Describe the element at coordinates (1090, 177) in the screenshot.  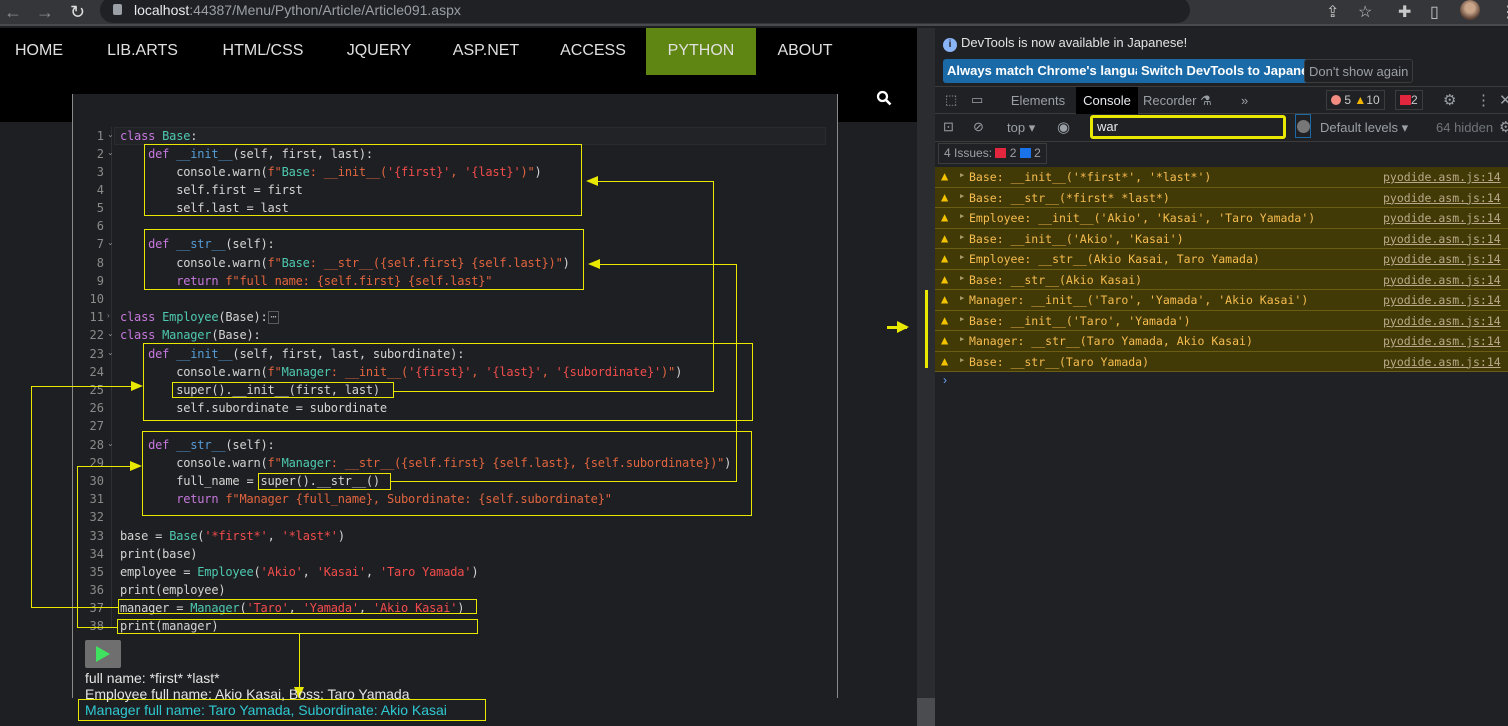
I see `log-message: Base: __init__('*first*', '*last*')` at that location.